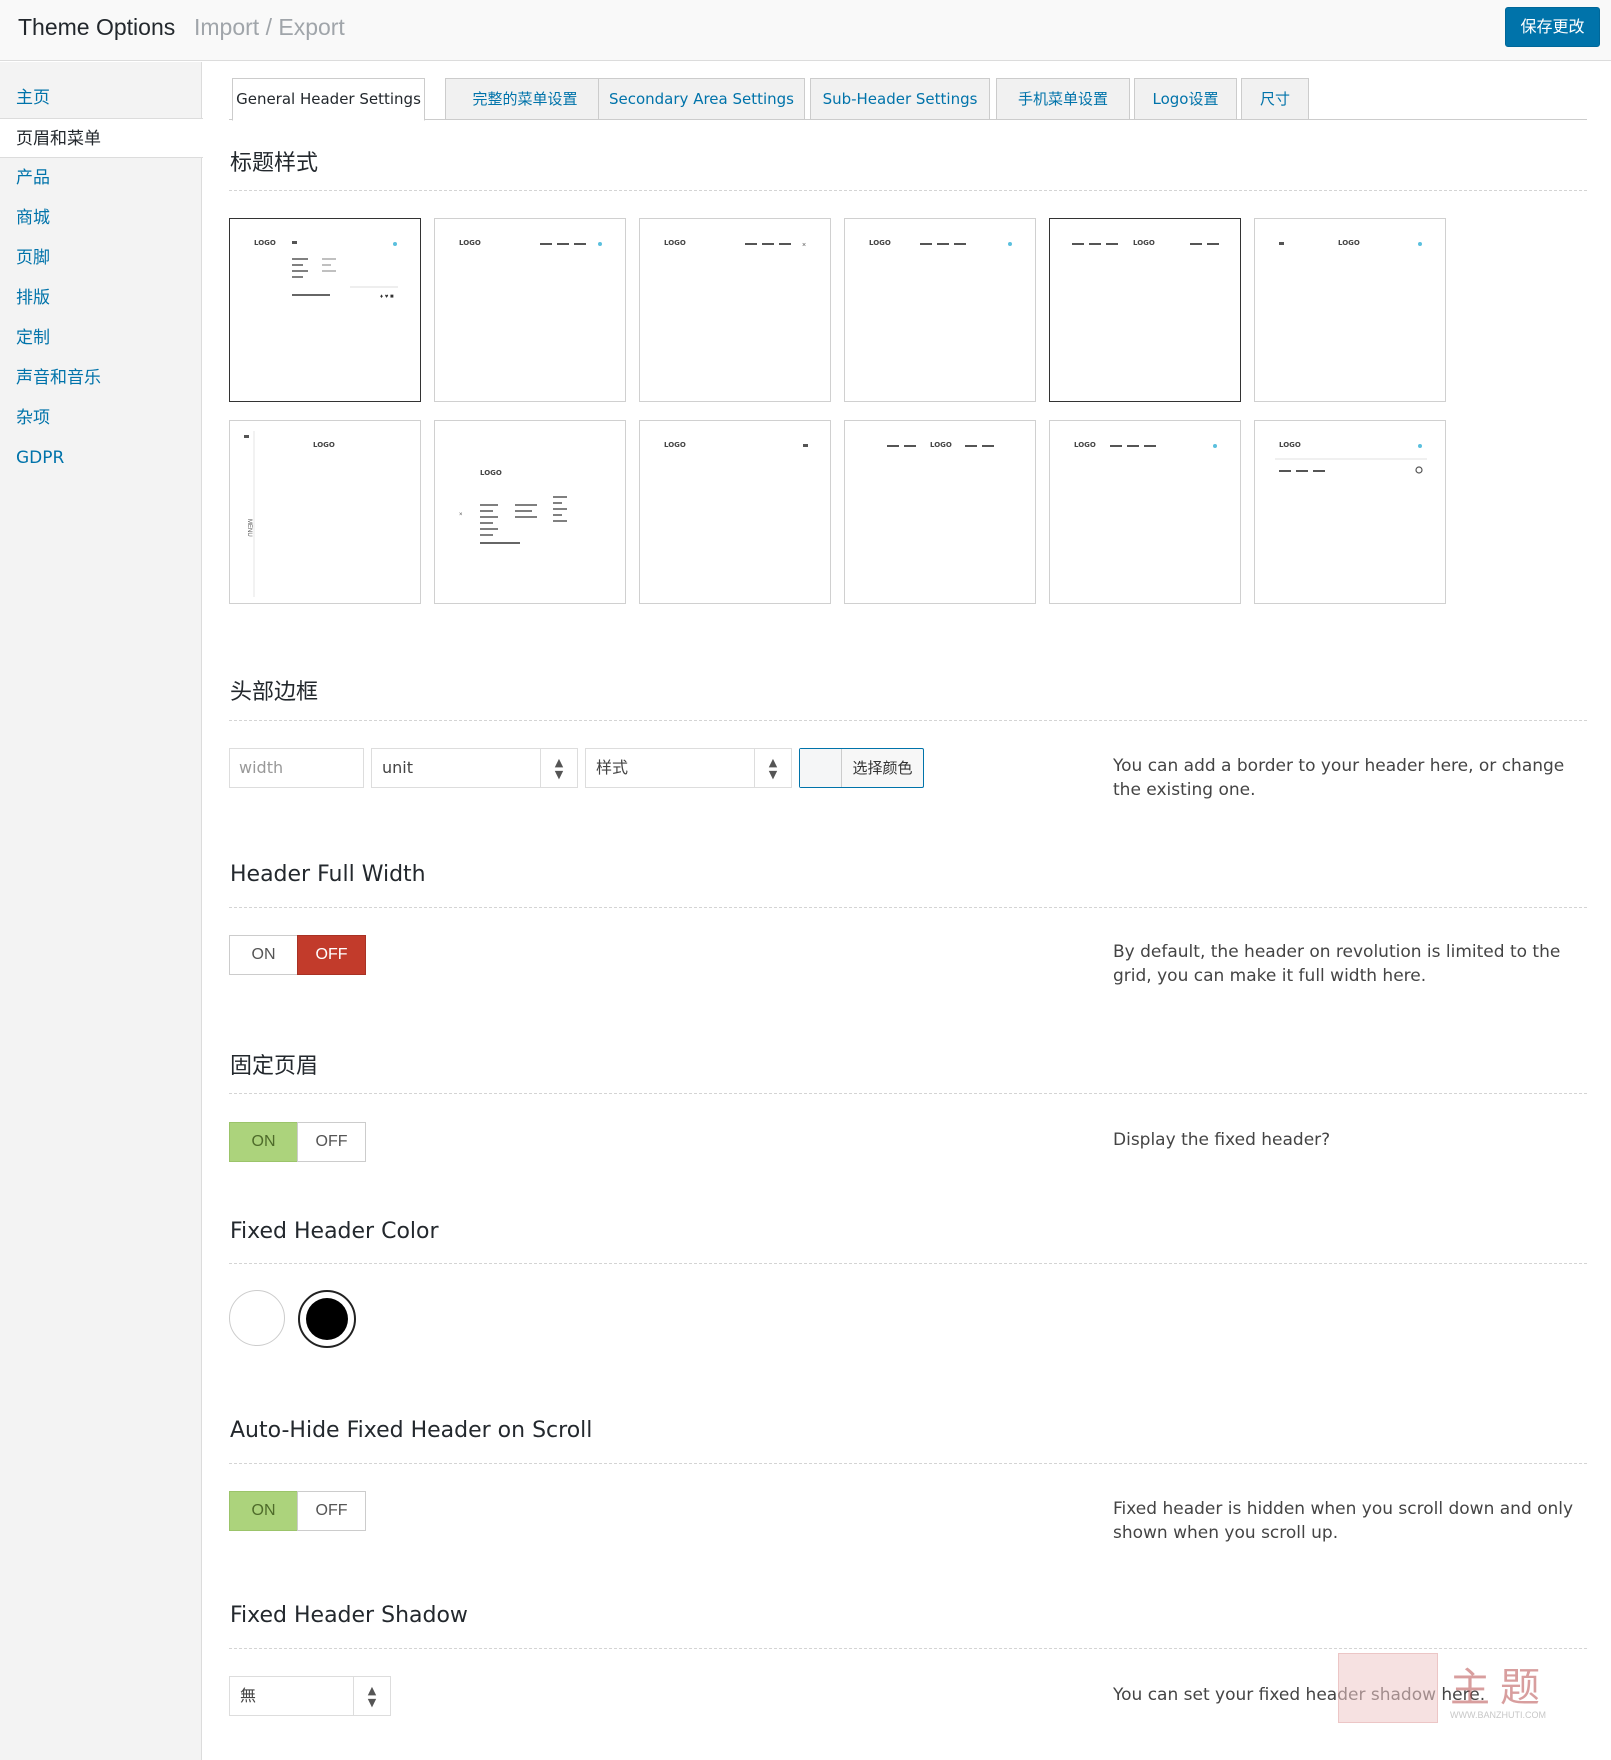 The width and height of the screenshot is (1611, 1760). I want to click on header-style-preview-icon: MENU LOGO, so click(289, 514).